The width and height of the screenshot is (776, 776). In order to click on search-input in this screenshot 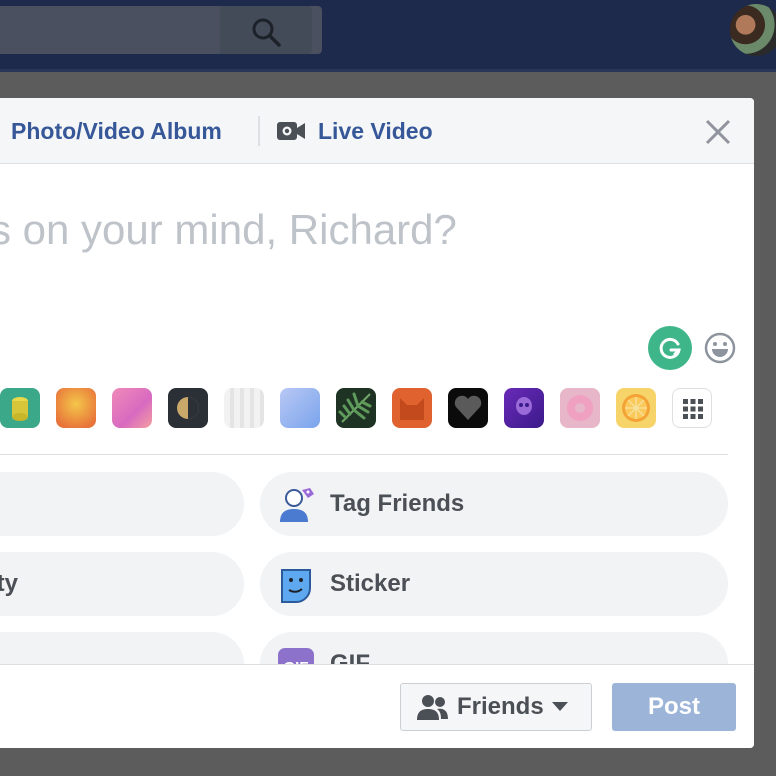, I will do `click(161, 30)`.